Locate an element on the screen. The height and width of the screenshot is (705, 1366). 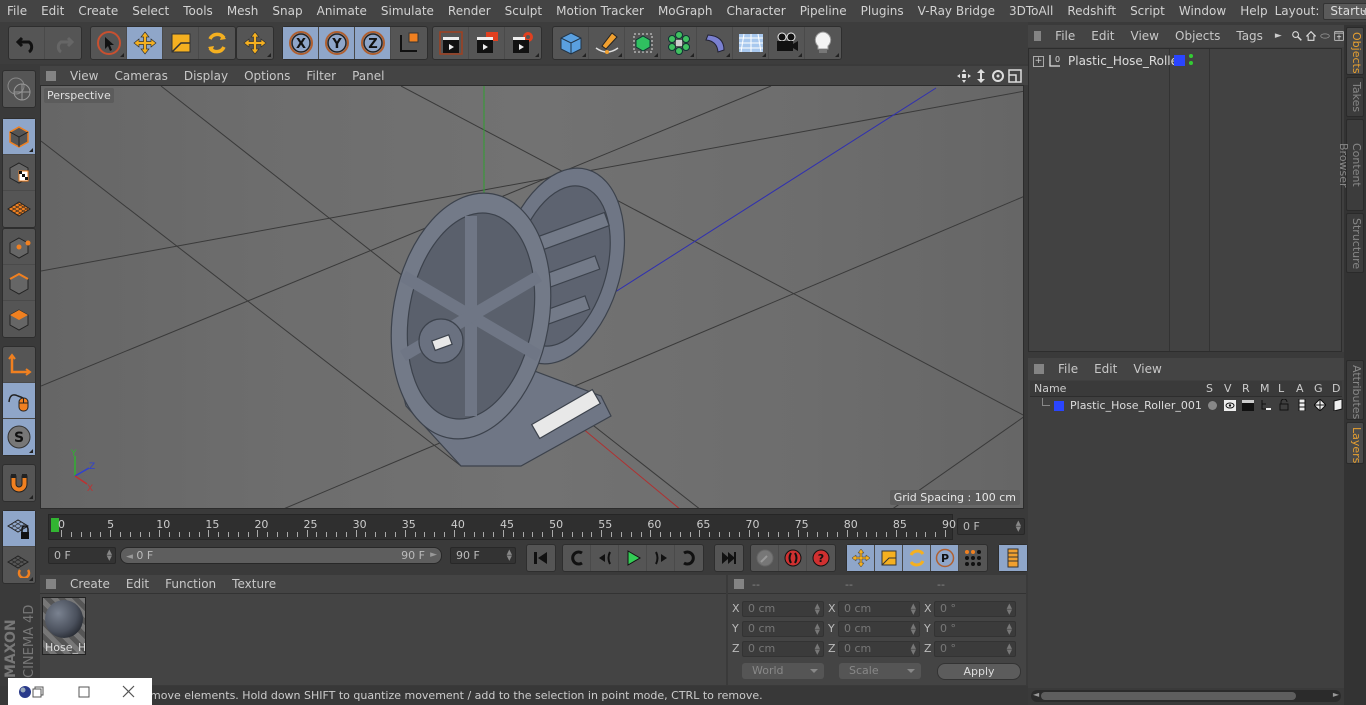
menu-pipeline: Pipeline is located at coordinates (823, 11).